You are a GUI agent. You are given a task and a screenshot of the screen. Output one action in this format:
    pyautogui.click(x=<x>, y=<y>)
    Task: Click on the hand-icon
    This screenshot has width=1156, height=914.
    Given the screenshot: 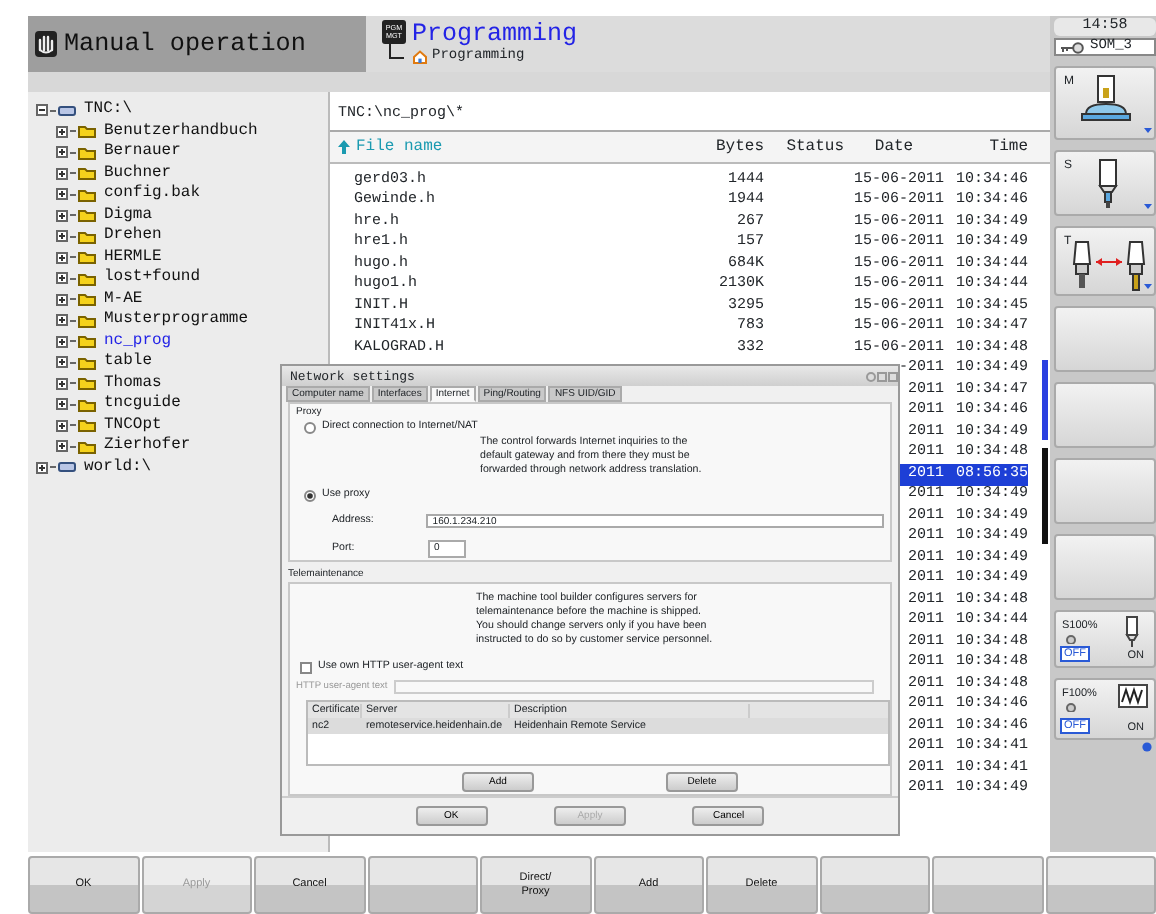 What is the action you would take?
    pyautogui.click(x=46, y=44)
    